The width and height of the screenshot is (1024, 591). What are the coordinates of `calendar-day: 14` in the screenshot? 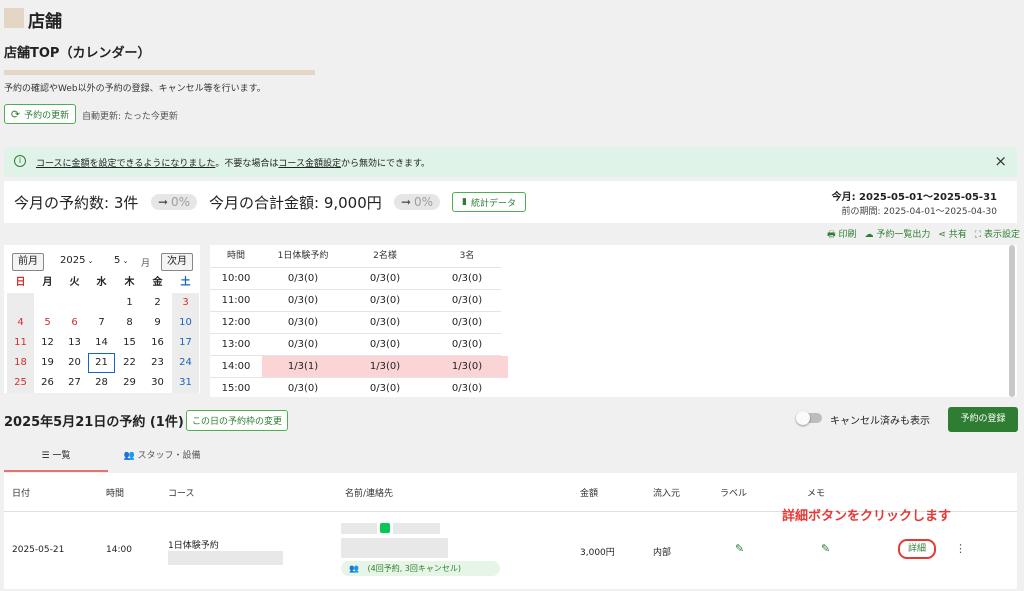 It's located at (101, 343).